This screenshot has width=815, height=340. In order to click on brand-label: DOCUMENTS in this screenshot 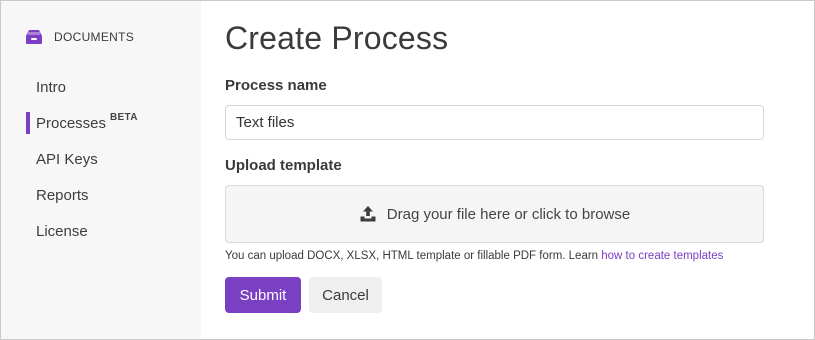, I will do `click(94, 37)`.